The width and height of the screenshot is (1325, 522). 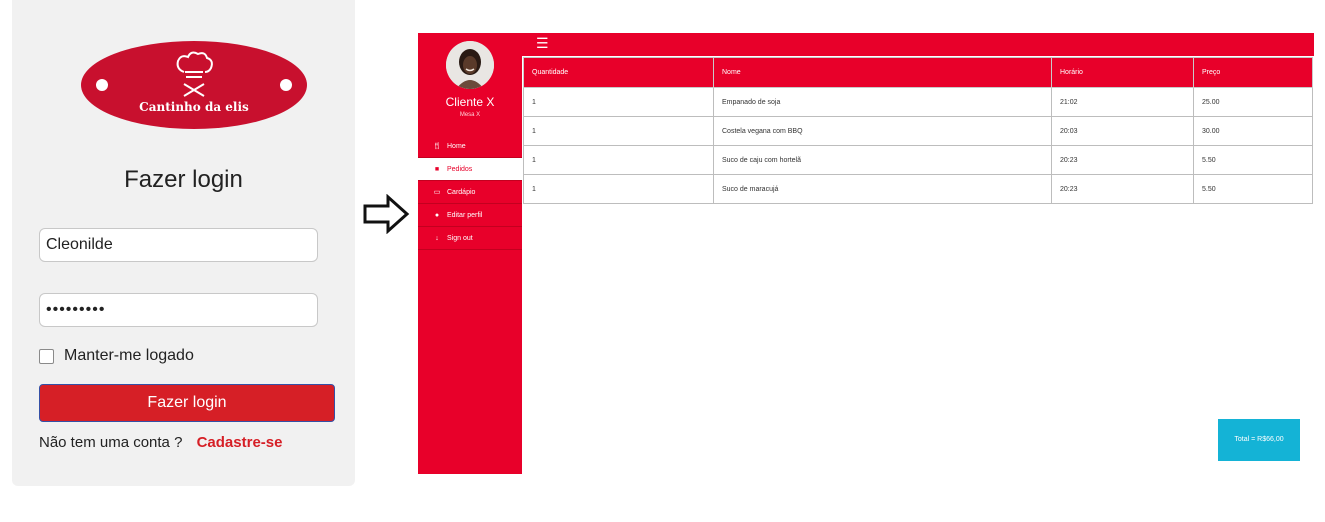 I want to click on name-cell: Empanado de soja, so click(x=882, y=102).